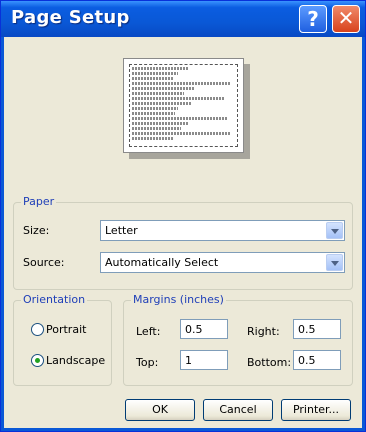  I want to click on top-margin-input: 1, so click(204, 360).